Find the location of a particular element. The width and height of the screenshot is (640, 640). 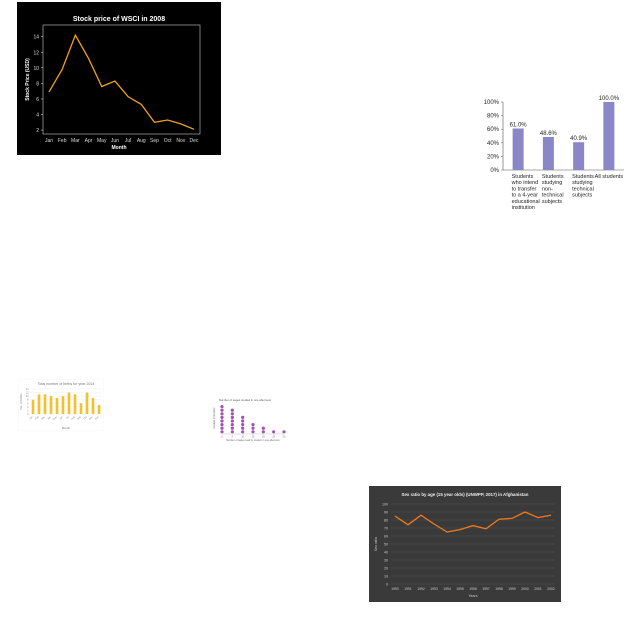

y-tick-label: 90 is located at coordinates (386, 513).